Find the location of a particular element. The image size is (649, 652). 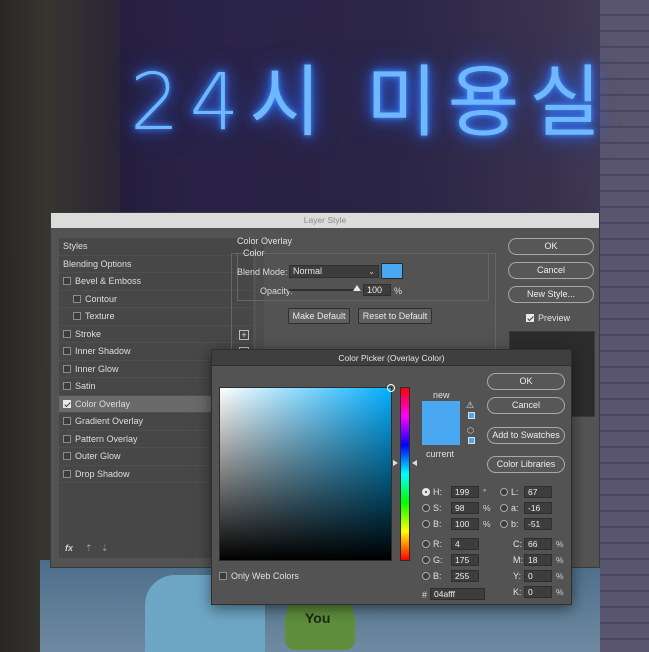

move-up-icon: ⇡ is located at coordinates (89, 548).